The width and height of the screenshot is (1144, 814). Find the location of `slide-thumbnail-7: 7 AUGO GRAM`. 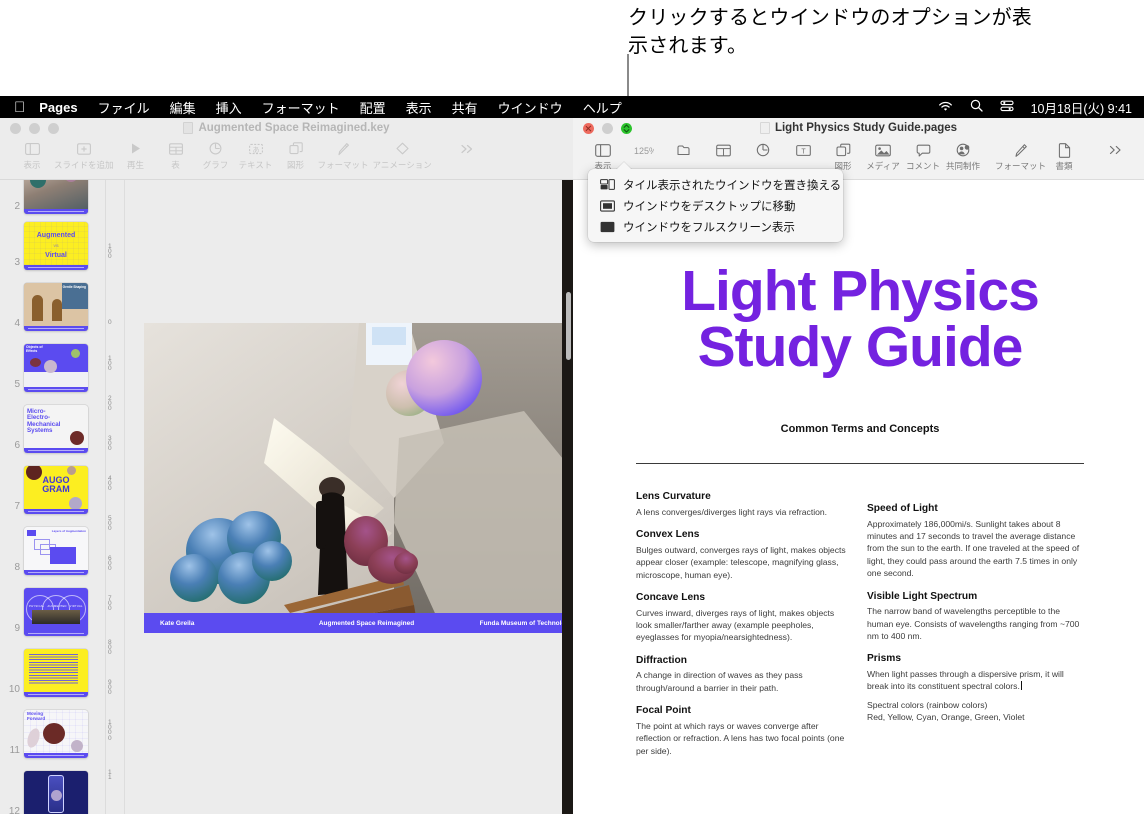

slide-thumbnail-7: 7 AUGO GRAM is located at coordinates (48, 490).